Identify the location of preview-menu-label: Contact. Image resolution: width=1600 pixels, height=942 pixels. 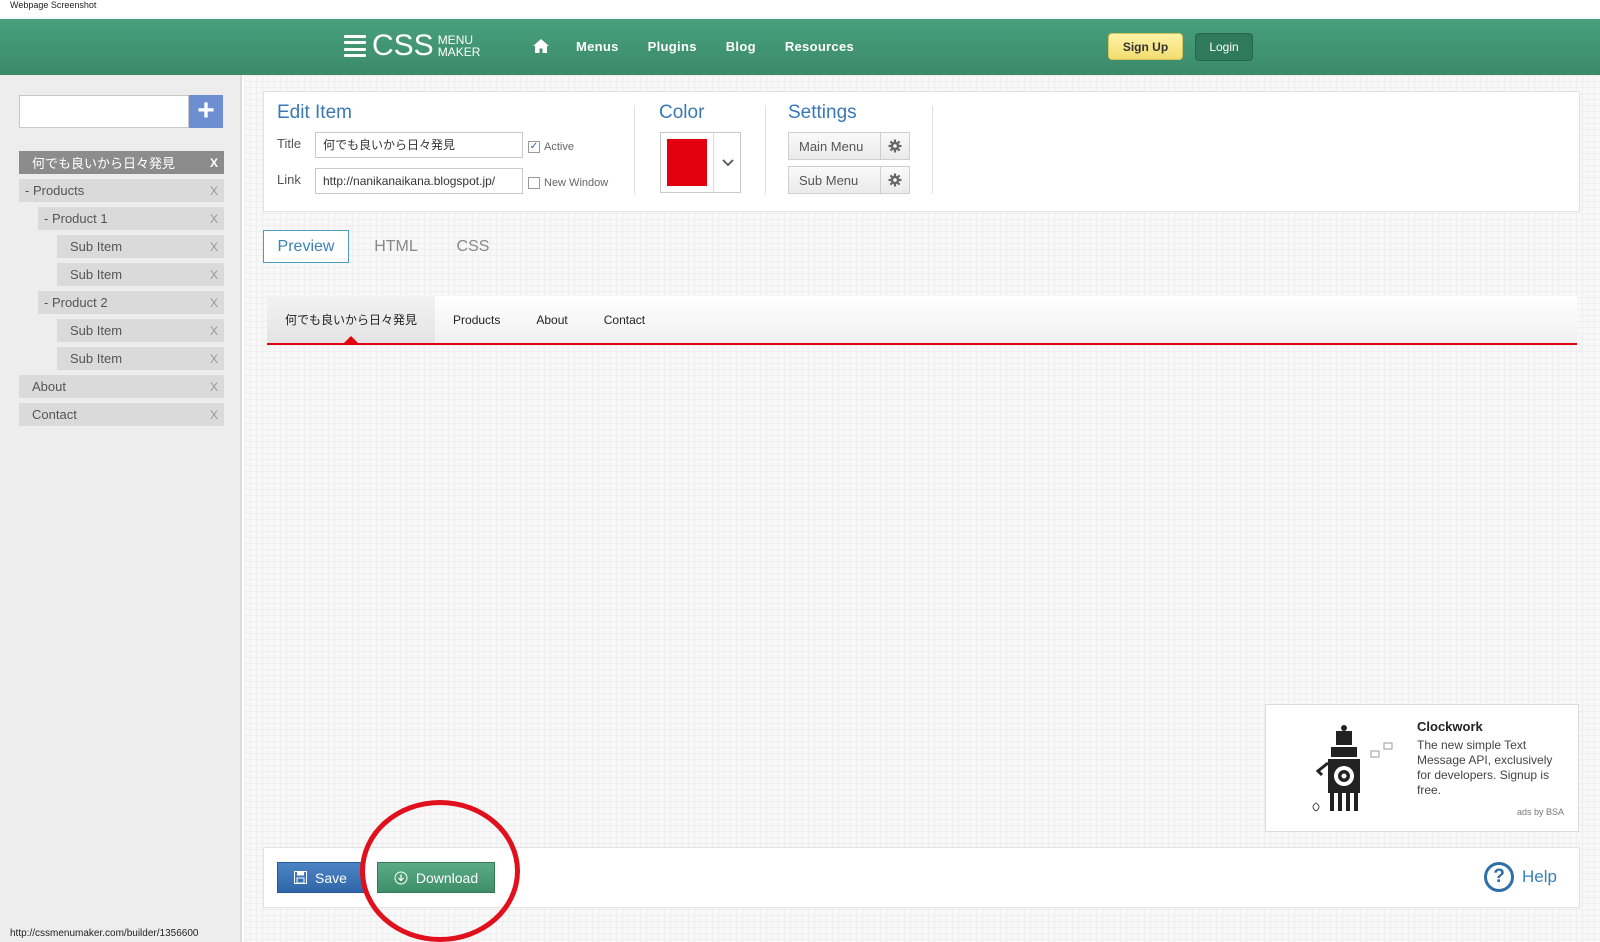
(624, 319).